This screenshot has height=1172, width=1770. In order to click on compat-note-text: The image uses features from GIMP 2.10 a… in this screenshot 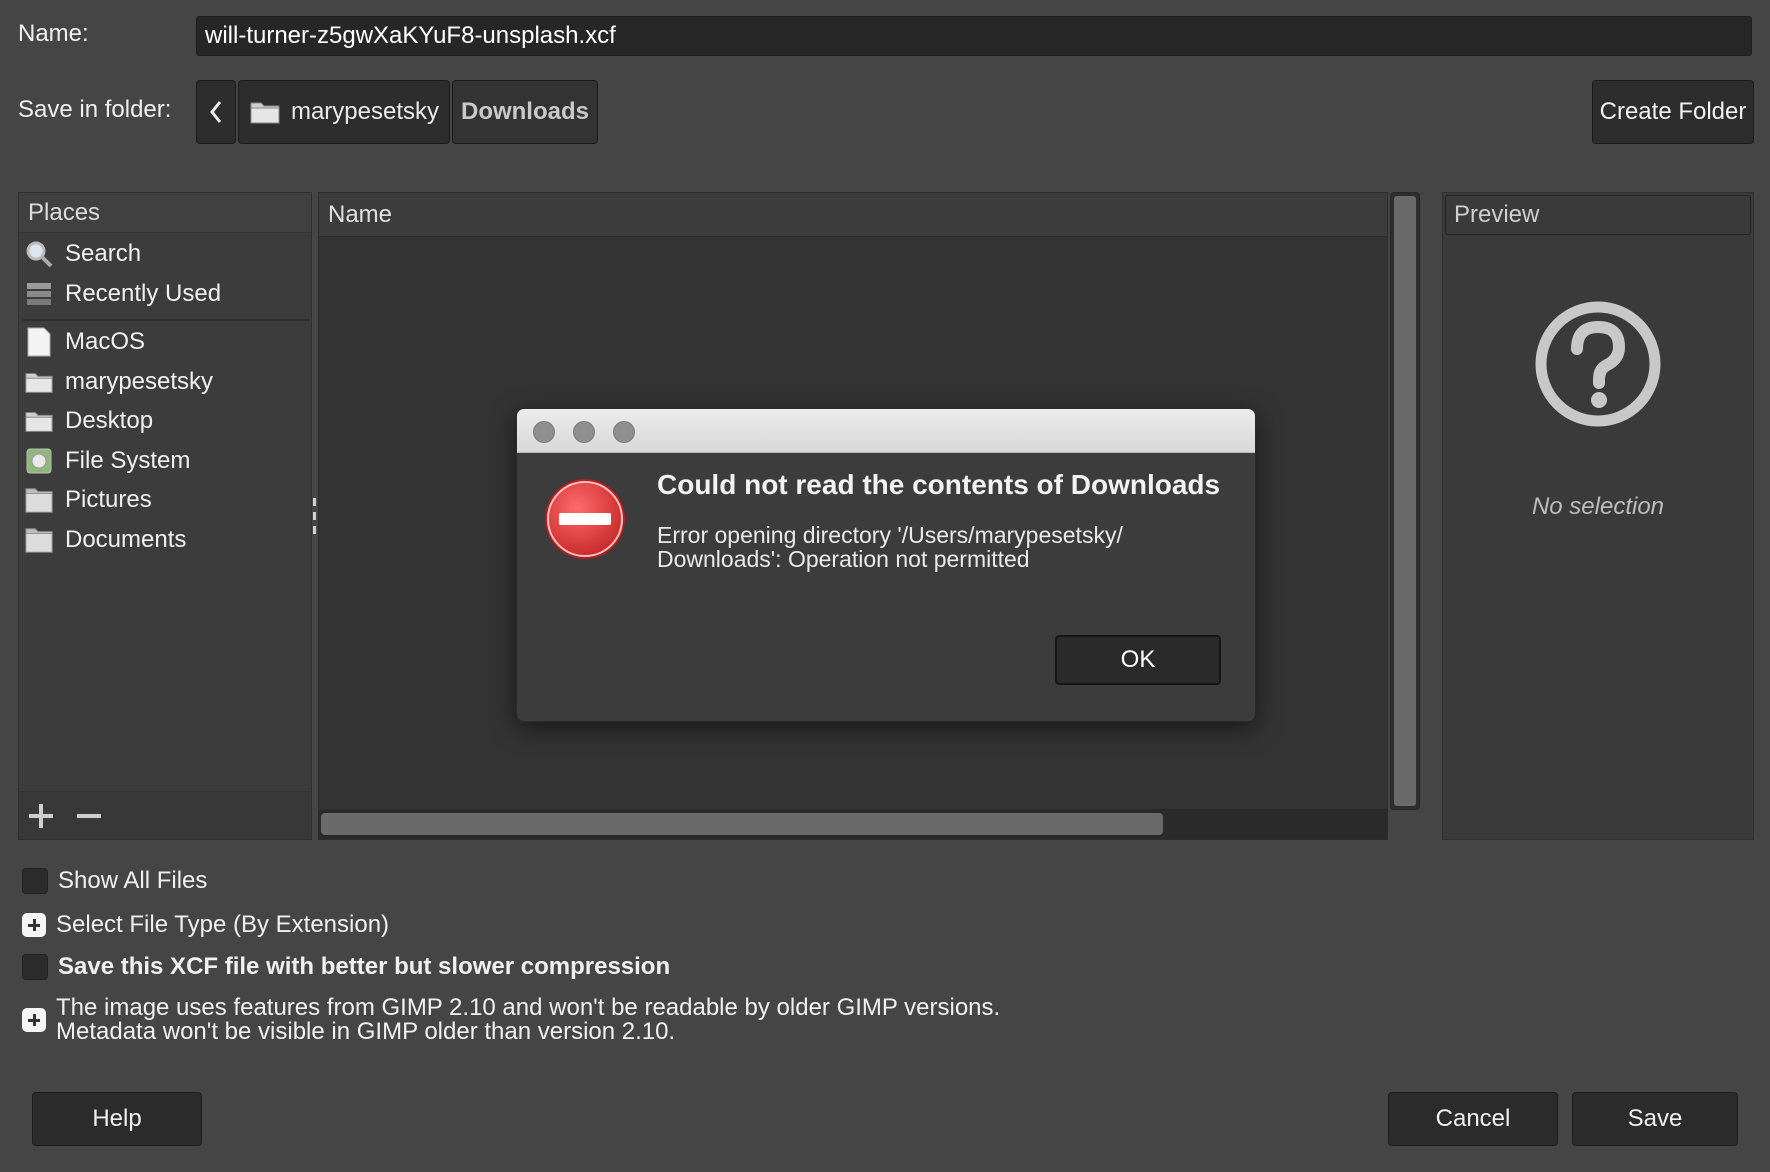, I will do `click(528, 1020)`.